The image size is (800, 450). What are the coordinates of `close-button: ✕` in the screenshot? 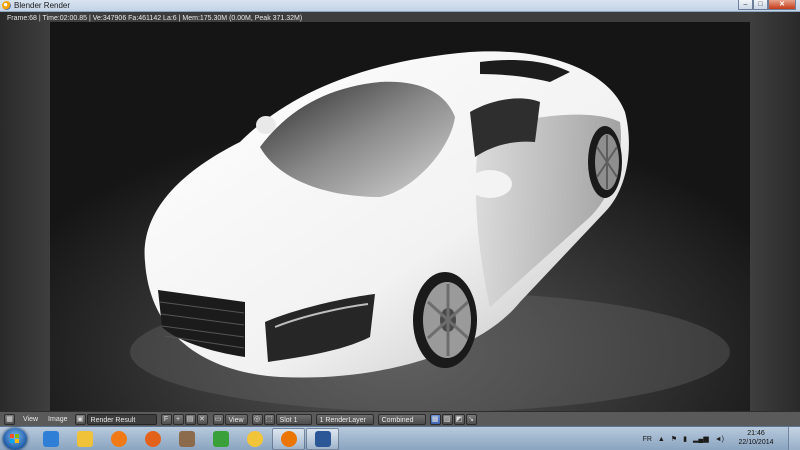 It's located at (782, 5).